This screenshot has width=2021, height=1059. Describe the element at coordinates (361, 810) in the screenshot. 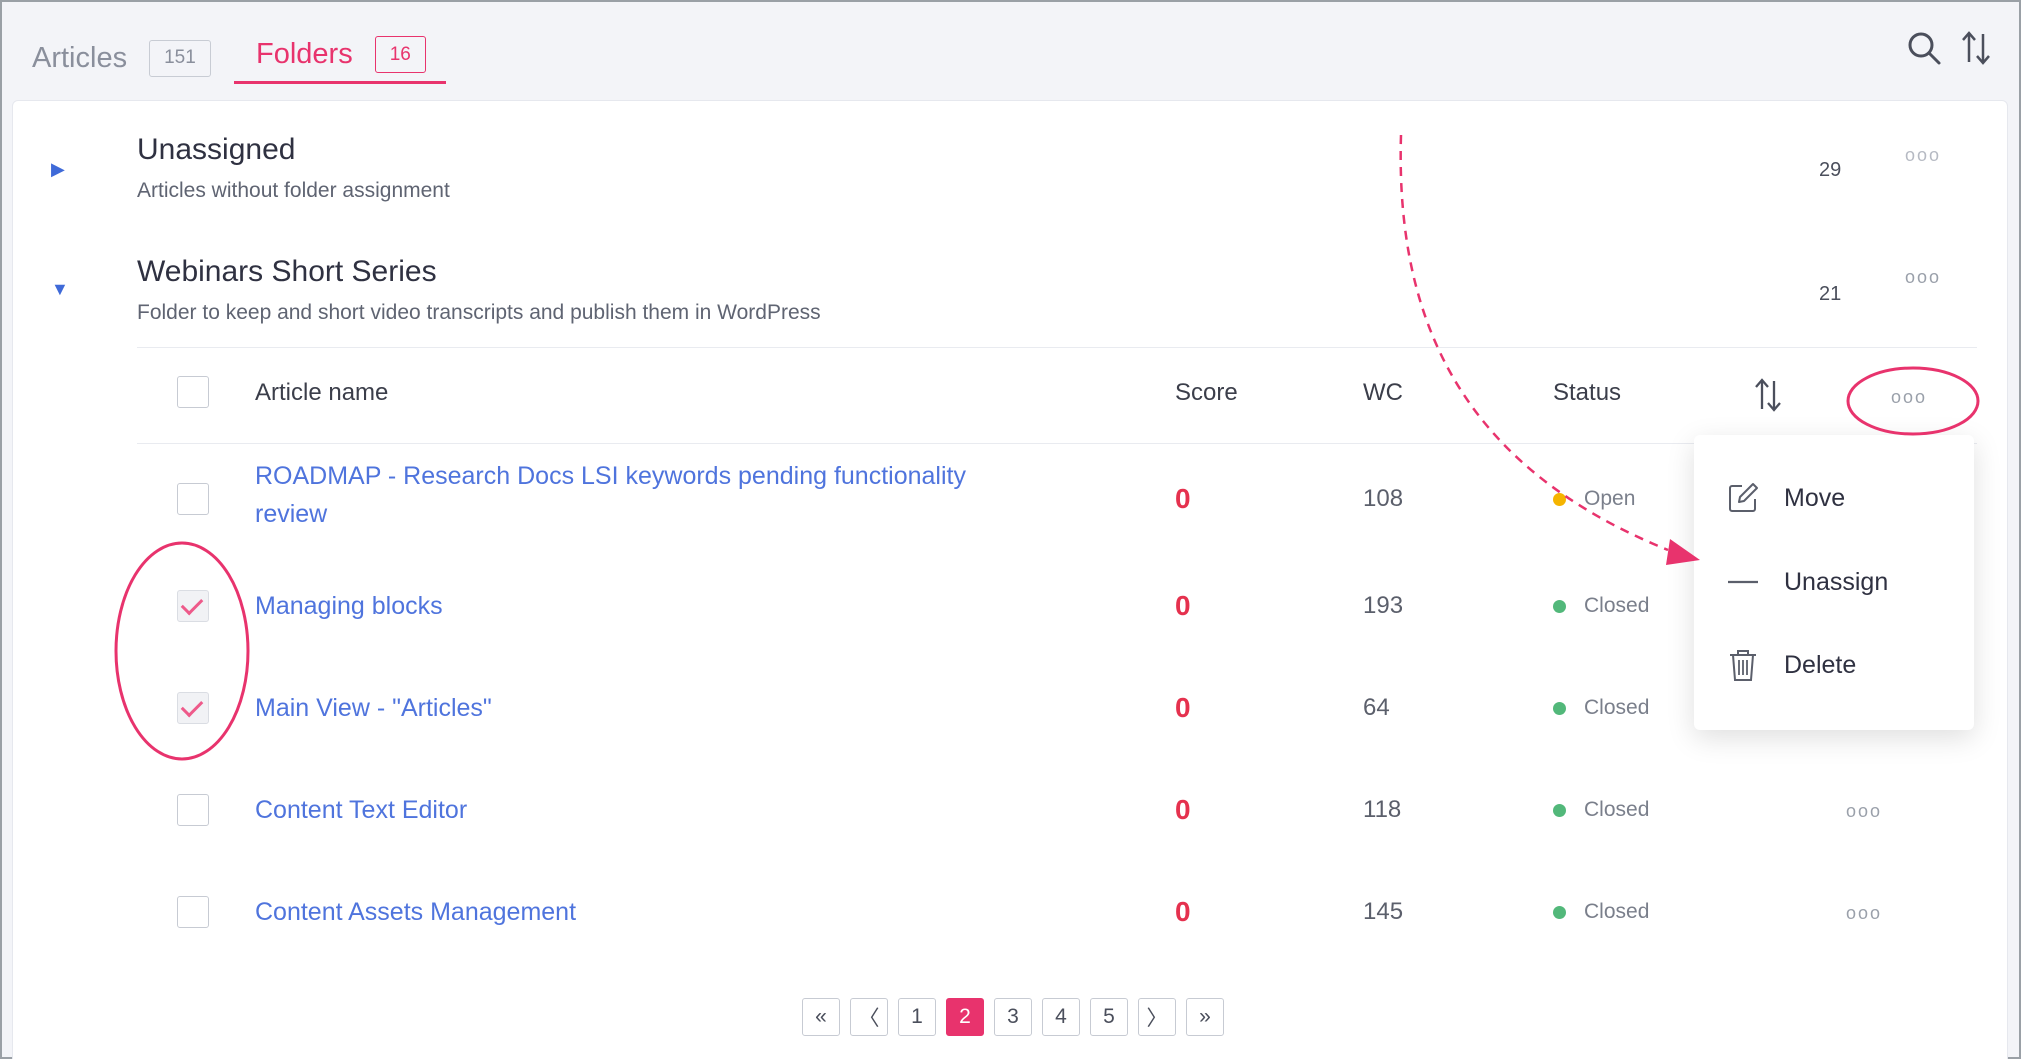

I see `article-link: Content Text Editor` at that location.